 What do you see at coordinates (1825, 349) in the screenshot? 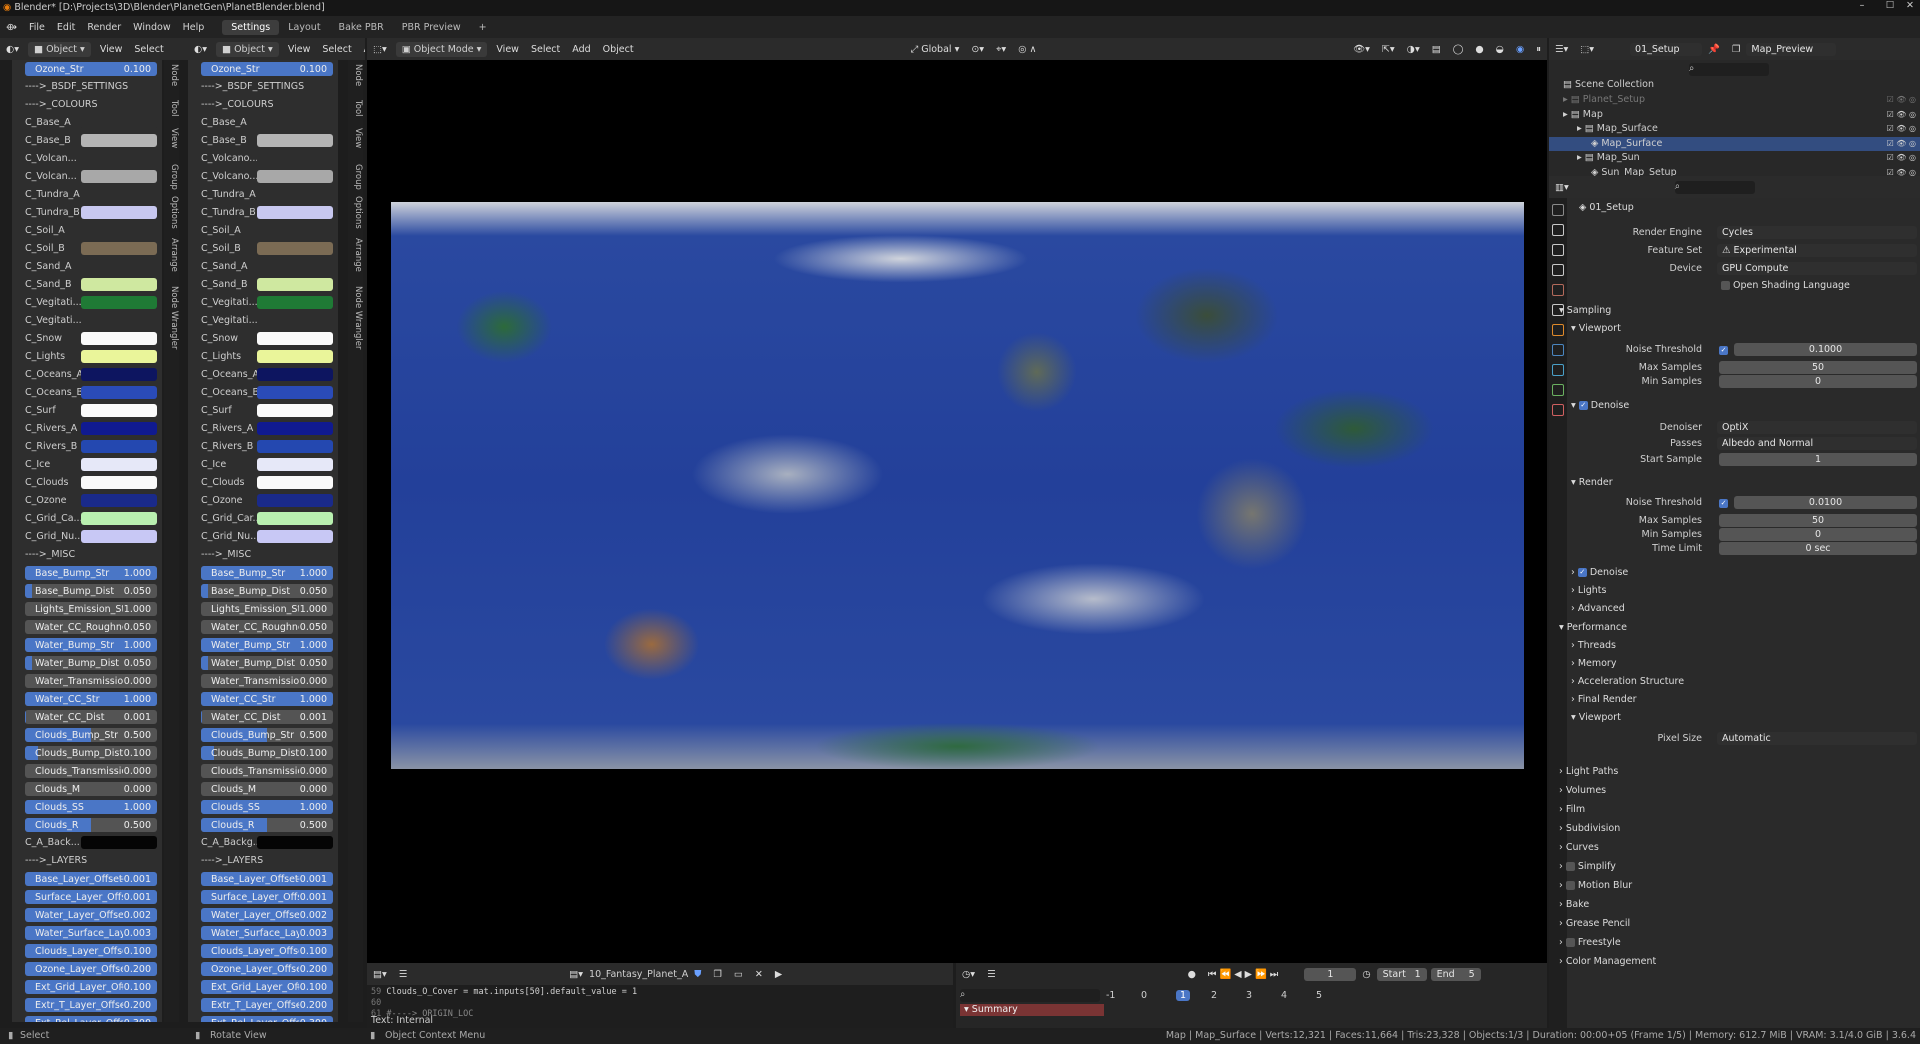
I see `noise-threshold-field: 0.1000` at bounding box center [1825, 349].